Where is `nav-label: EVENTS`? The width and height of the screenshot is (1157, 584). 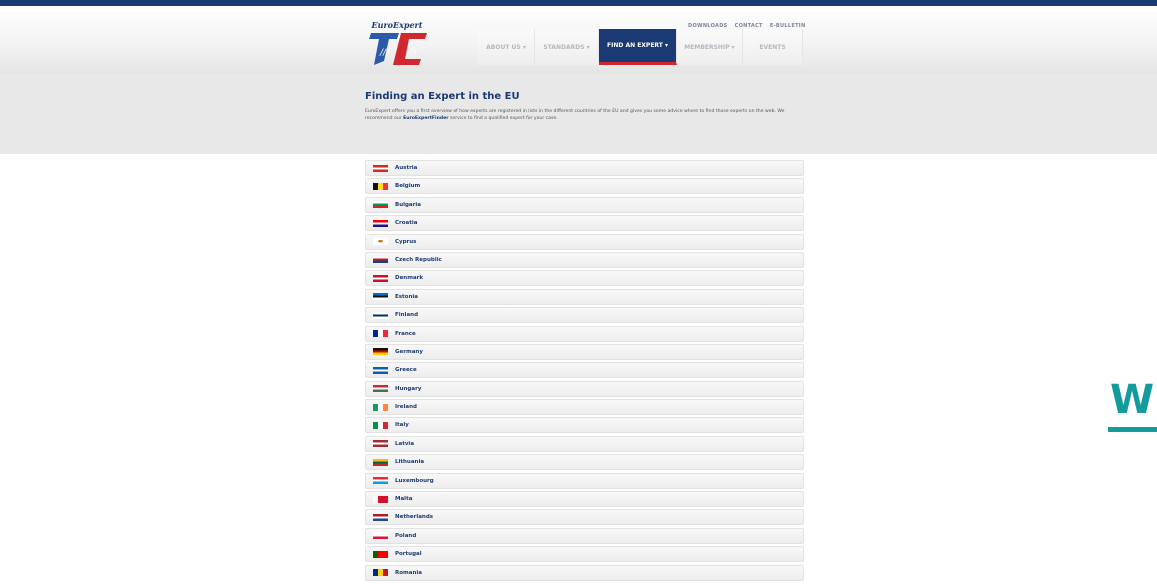 nav-label: EVENTS is located at coordinates (772, 47).